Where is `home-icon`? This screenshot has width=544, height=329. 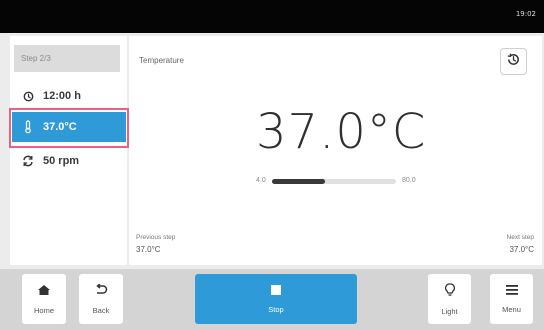
home-icon is located at coordinates (44, 291).